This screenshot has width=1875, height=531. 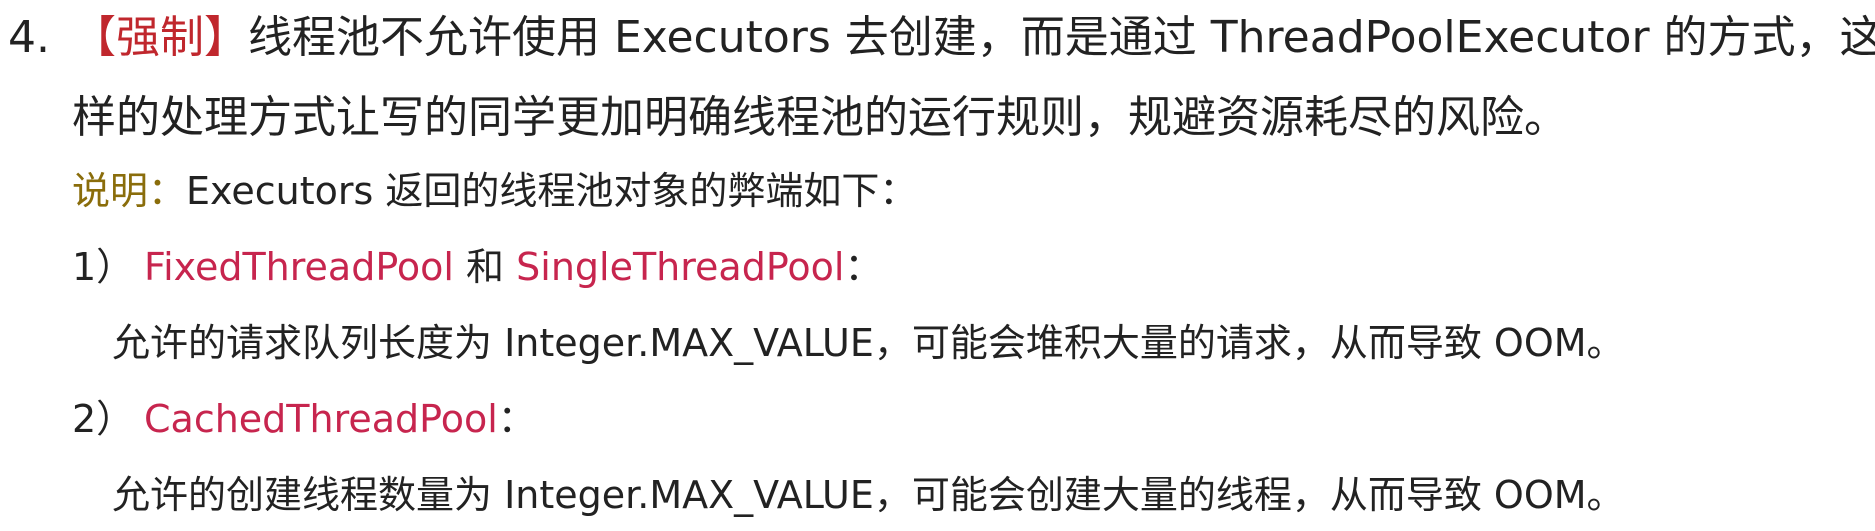 I want to click on note-label: 说明：, so click(x=129, y=191).